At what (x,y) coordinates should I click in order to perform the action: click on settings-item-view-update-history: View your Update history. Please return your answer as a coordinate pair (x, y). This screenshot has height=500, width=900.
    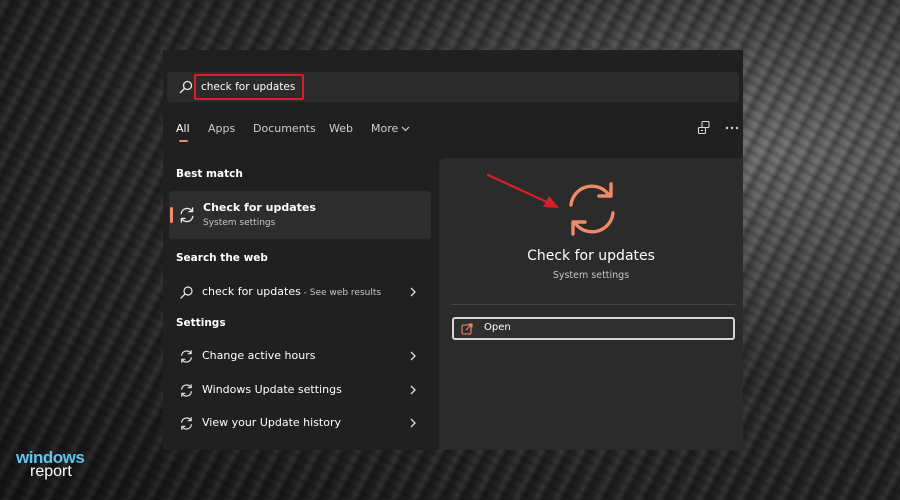
    Looking at the image, I should click on (300, 423).